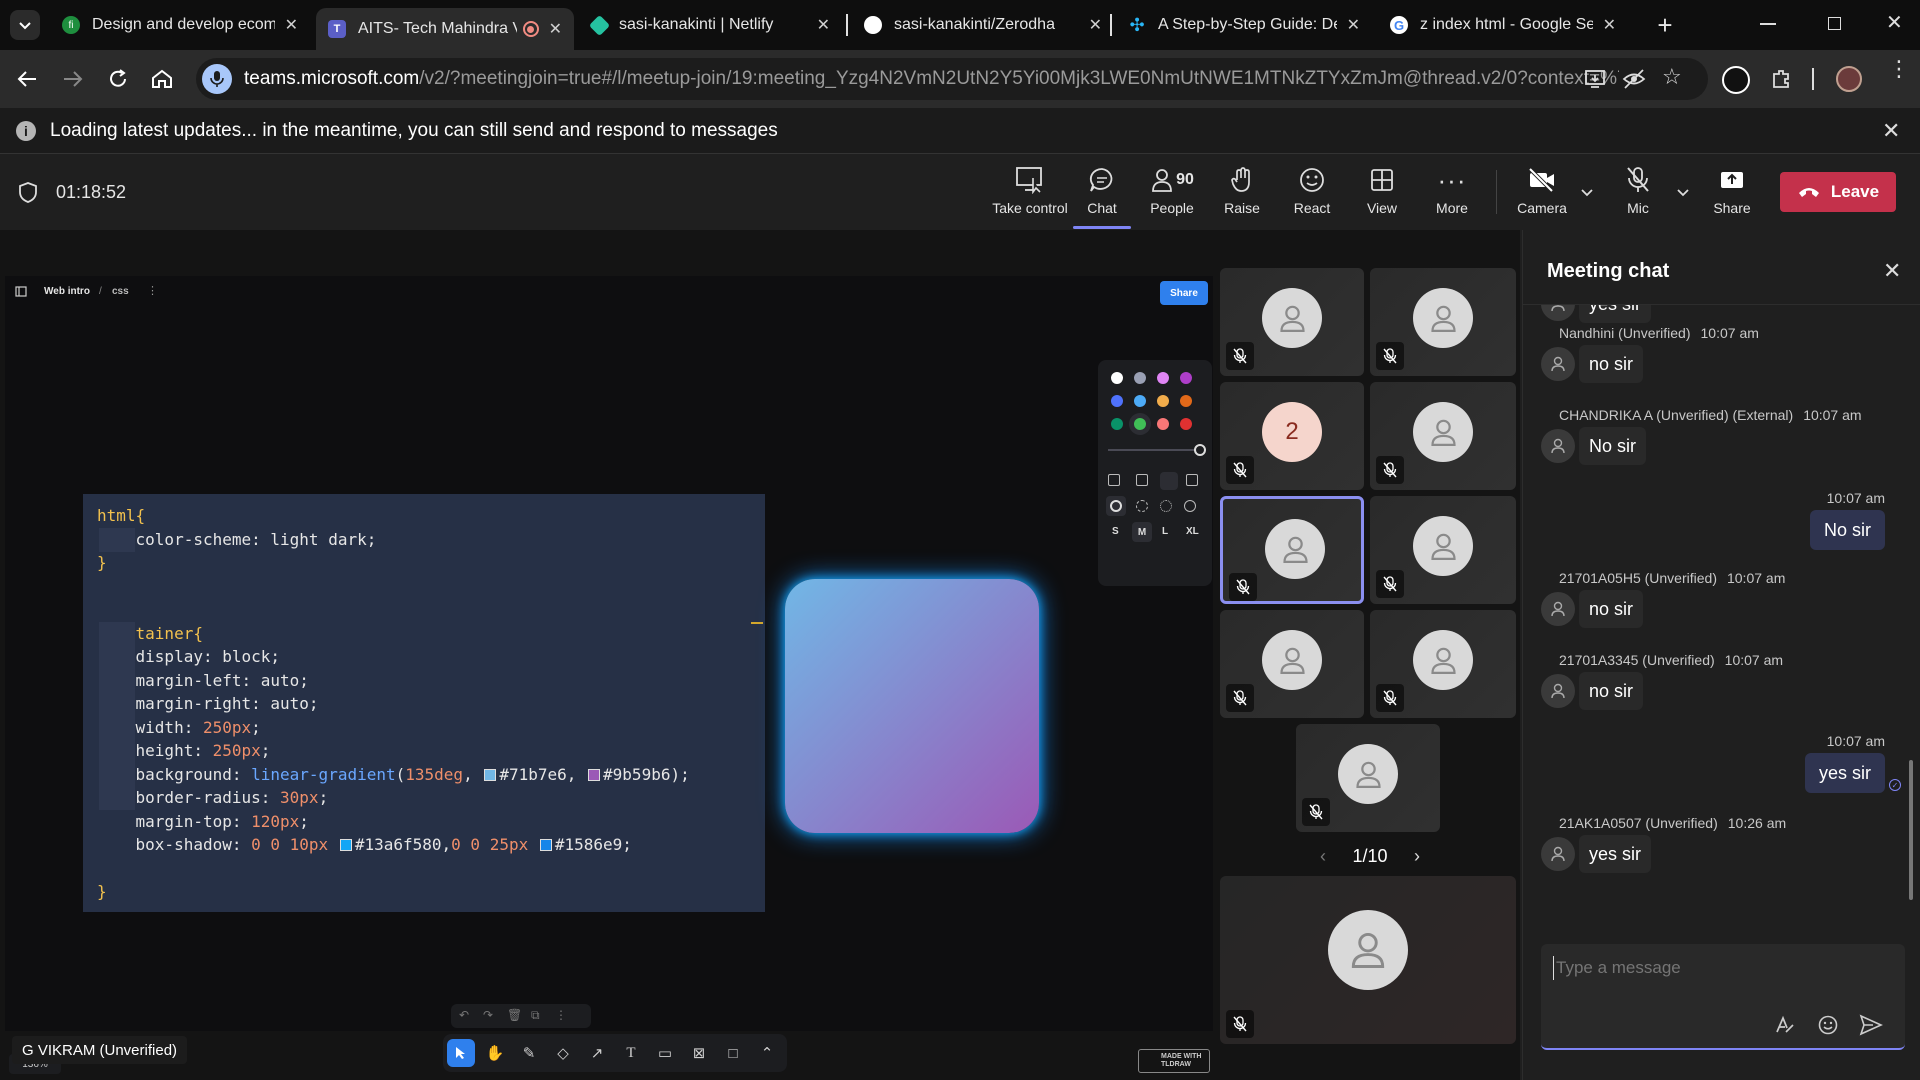 Image resolution: width=1920 pixels, height=1080 pixels. I want to click on size-m-option: M, so click(1142, 532).